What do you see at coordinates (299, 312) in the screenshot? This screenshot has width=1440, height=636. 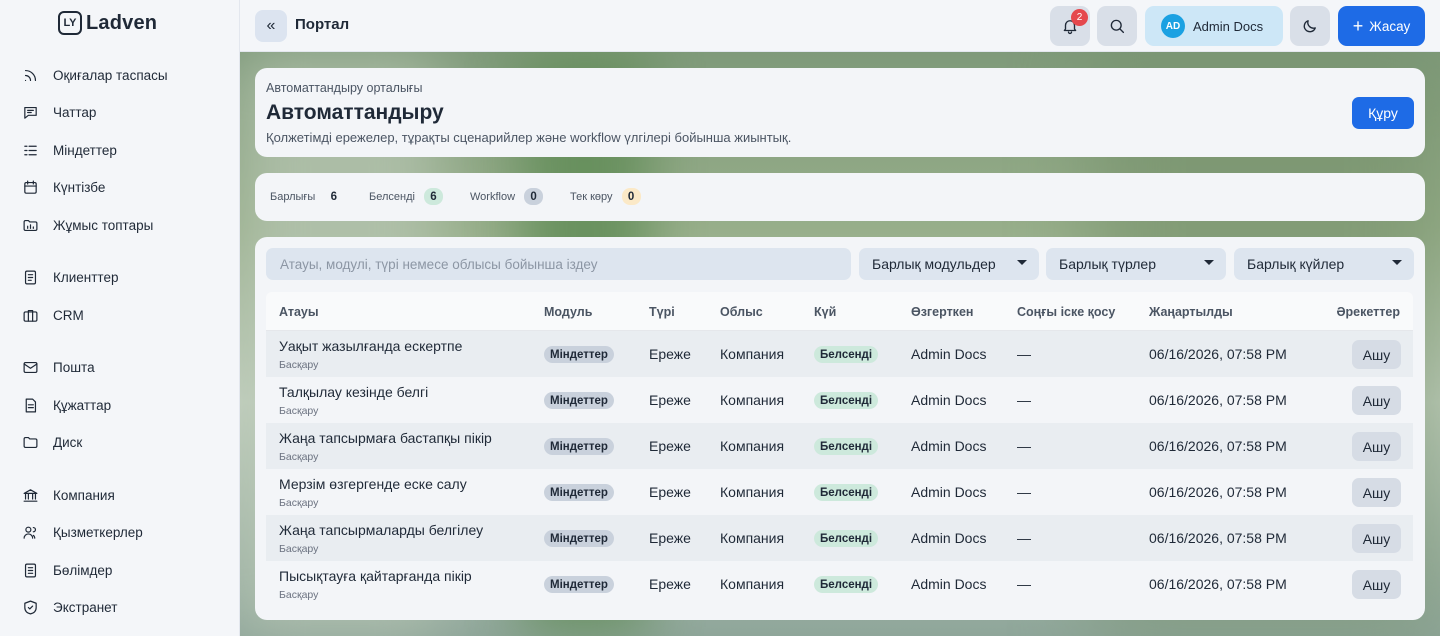 I see `column-header-name: Атауы` at bounding box center [299, 312].